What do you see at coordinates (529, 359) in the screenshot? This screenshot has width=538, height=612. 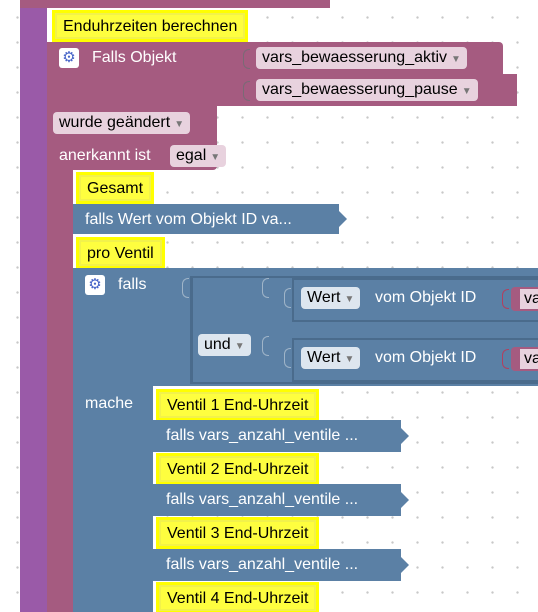 I see `object-id-stub-2-label: va` at bounding box center [529, 359].